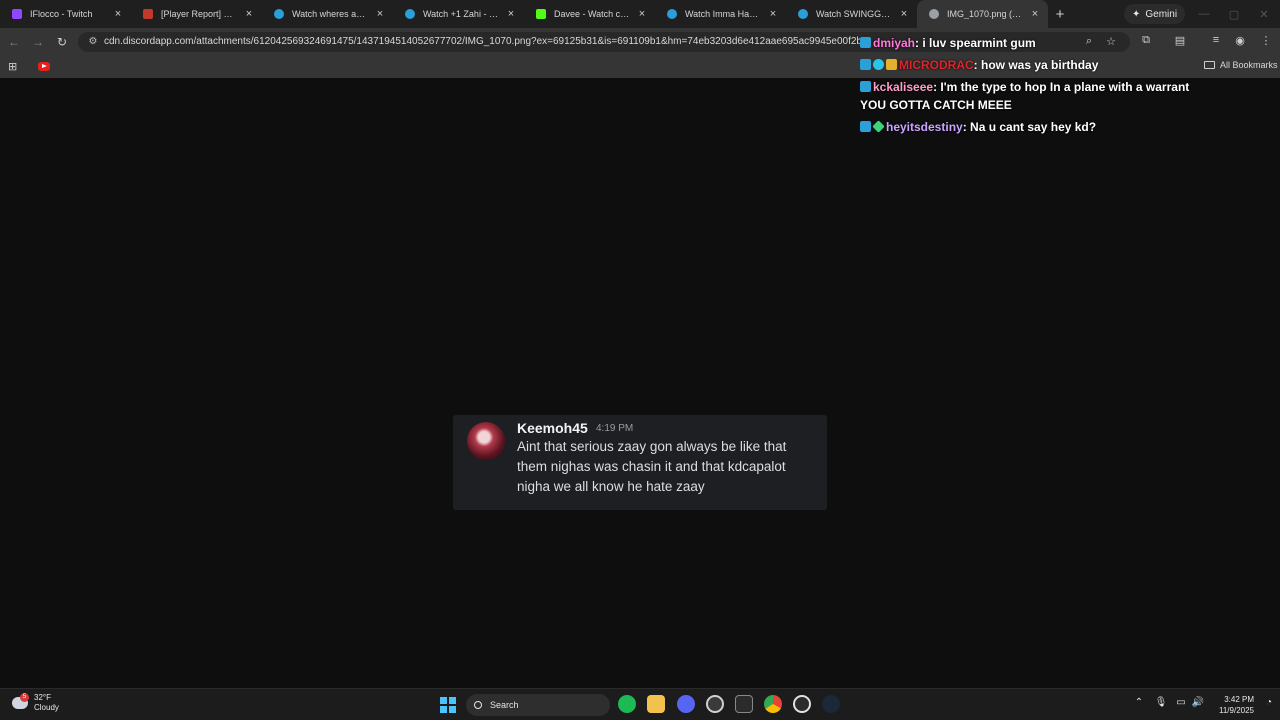 Image resolution: width=1280 pixels, height=720 pixels. What do you see at coordinates (878, 126) in the screenshot?
I see `sparkle-badge-icon` at bounding box center [878, 126].